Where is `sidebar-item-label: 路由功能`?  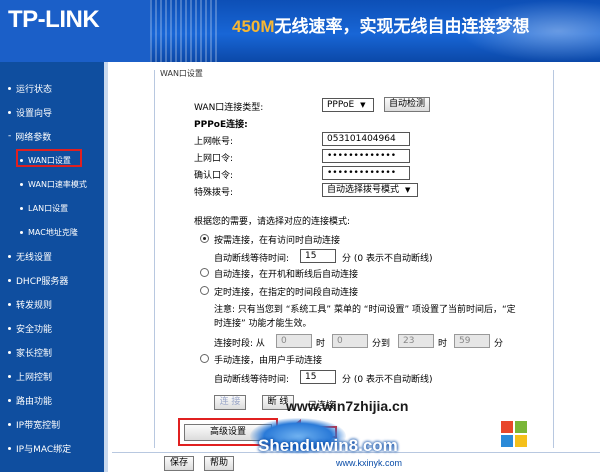 sidebar-item-label: 路由功能 is located at coordinates (34, 401).